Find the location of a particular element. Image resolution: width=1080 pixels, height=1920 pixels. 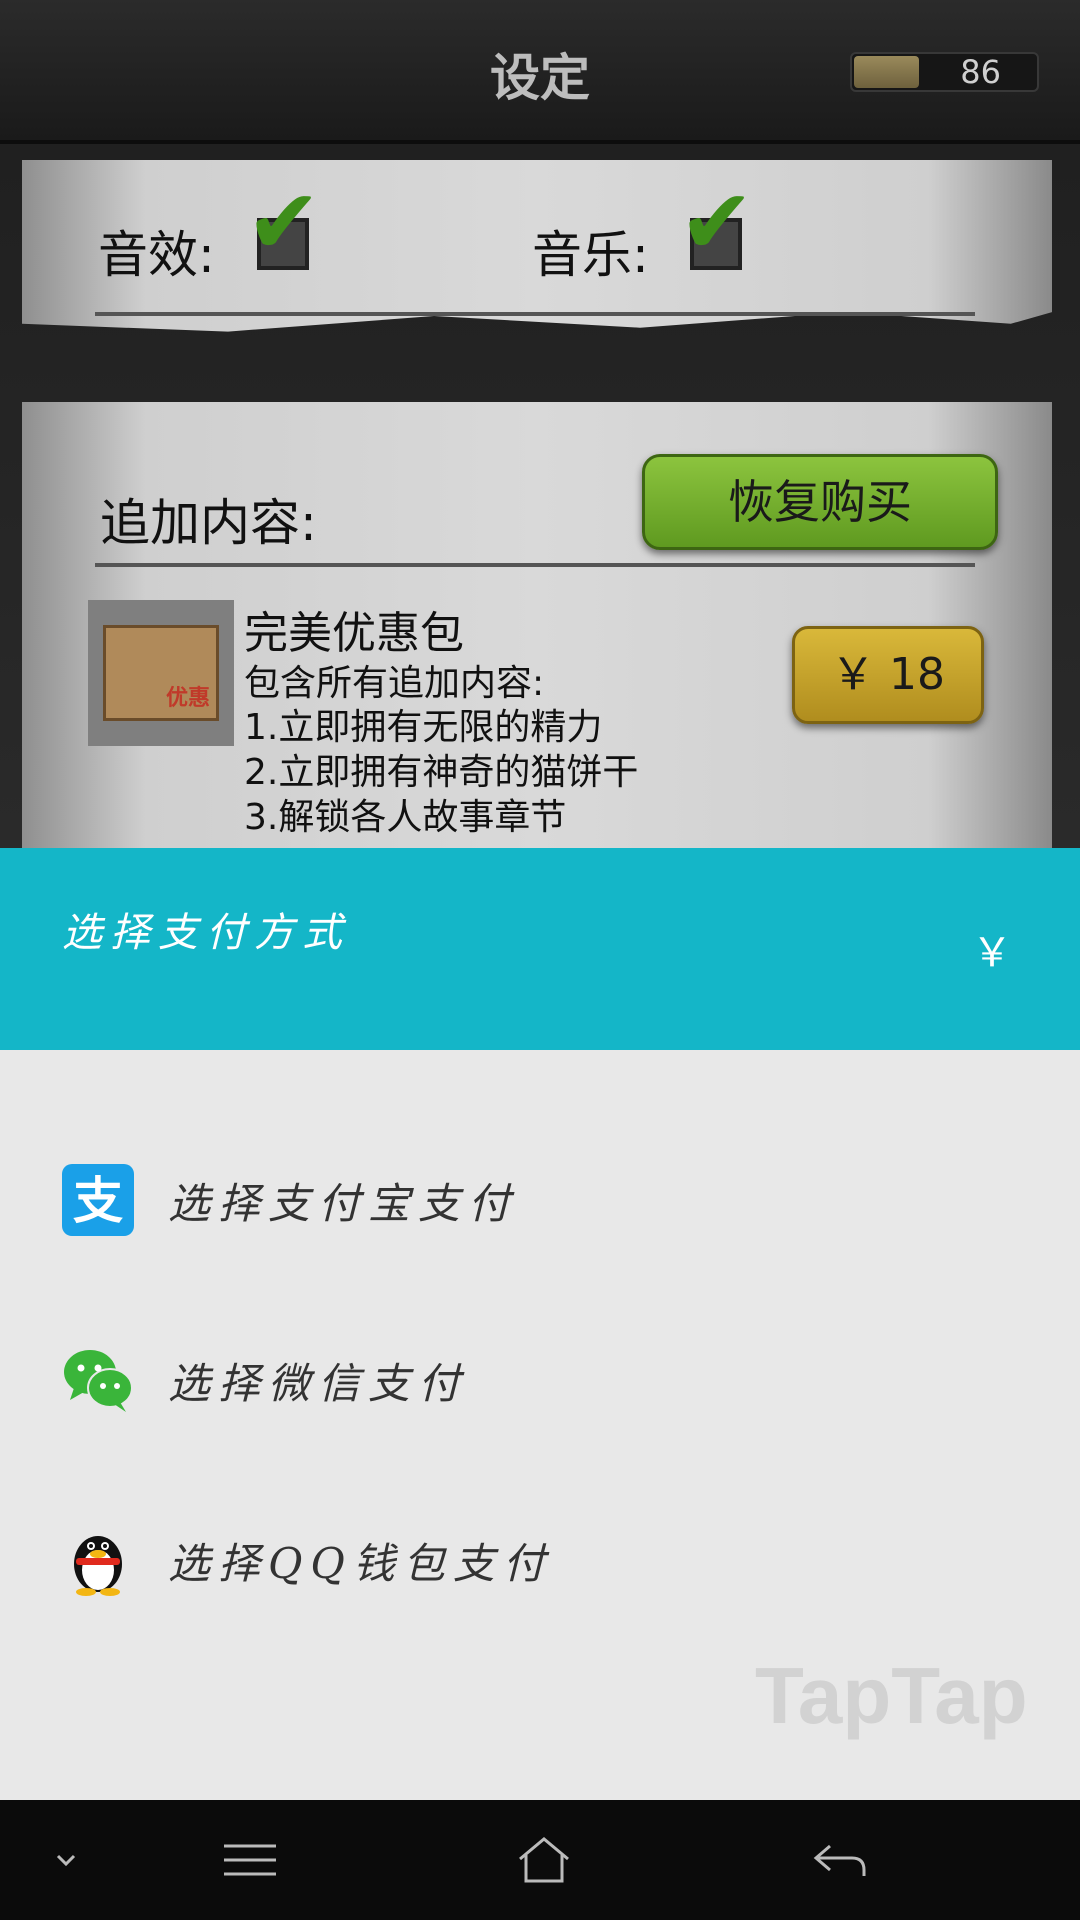

alipay-icon: 支 is located at coordinates (98, 1200).